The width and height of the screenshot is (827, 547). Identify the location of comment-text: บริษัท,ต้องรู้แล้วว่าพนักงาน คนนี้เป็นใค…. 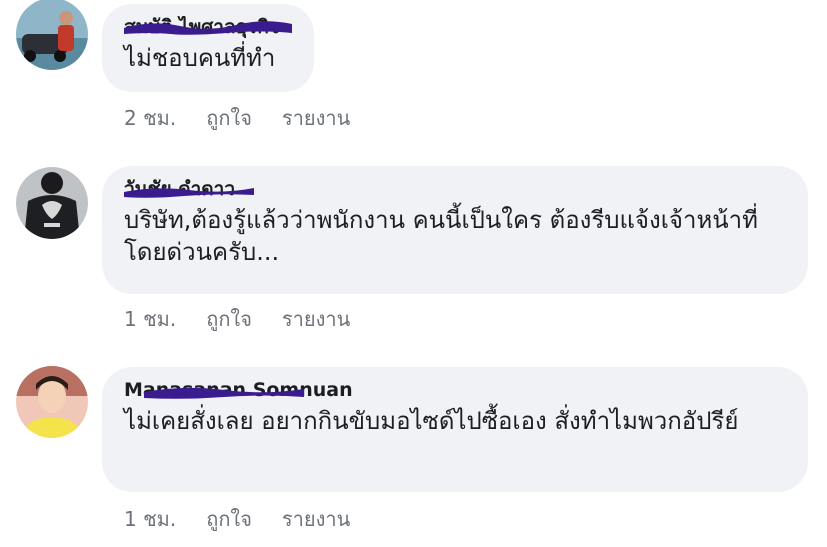
(441, 236).